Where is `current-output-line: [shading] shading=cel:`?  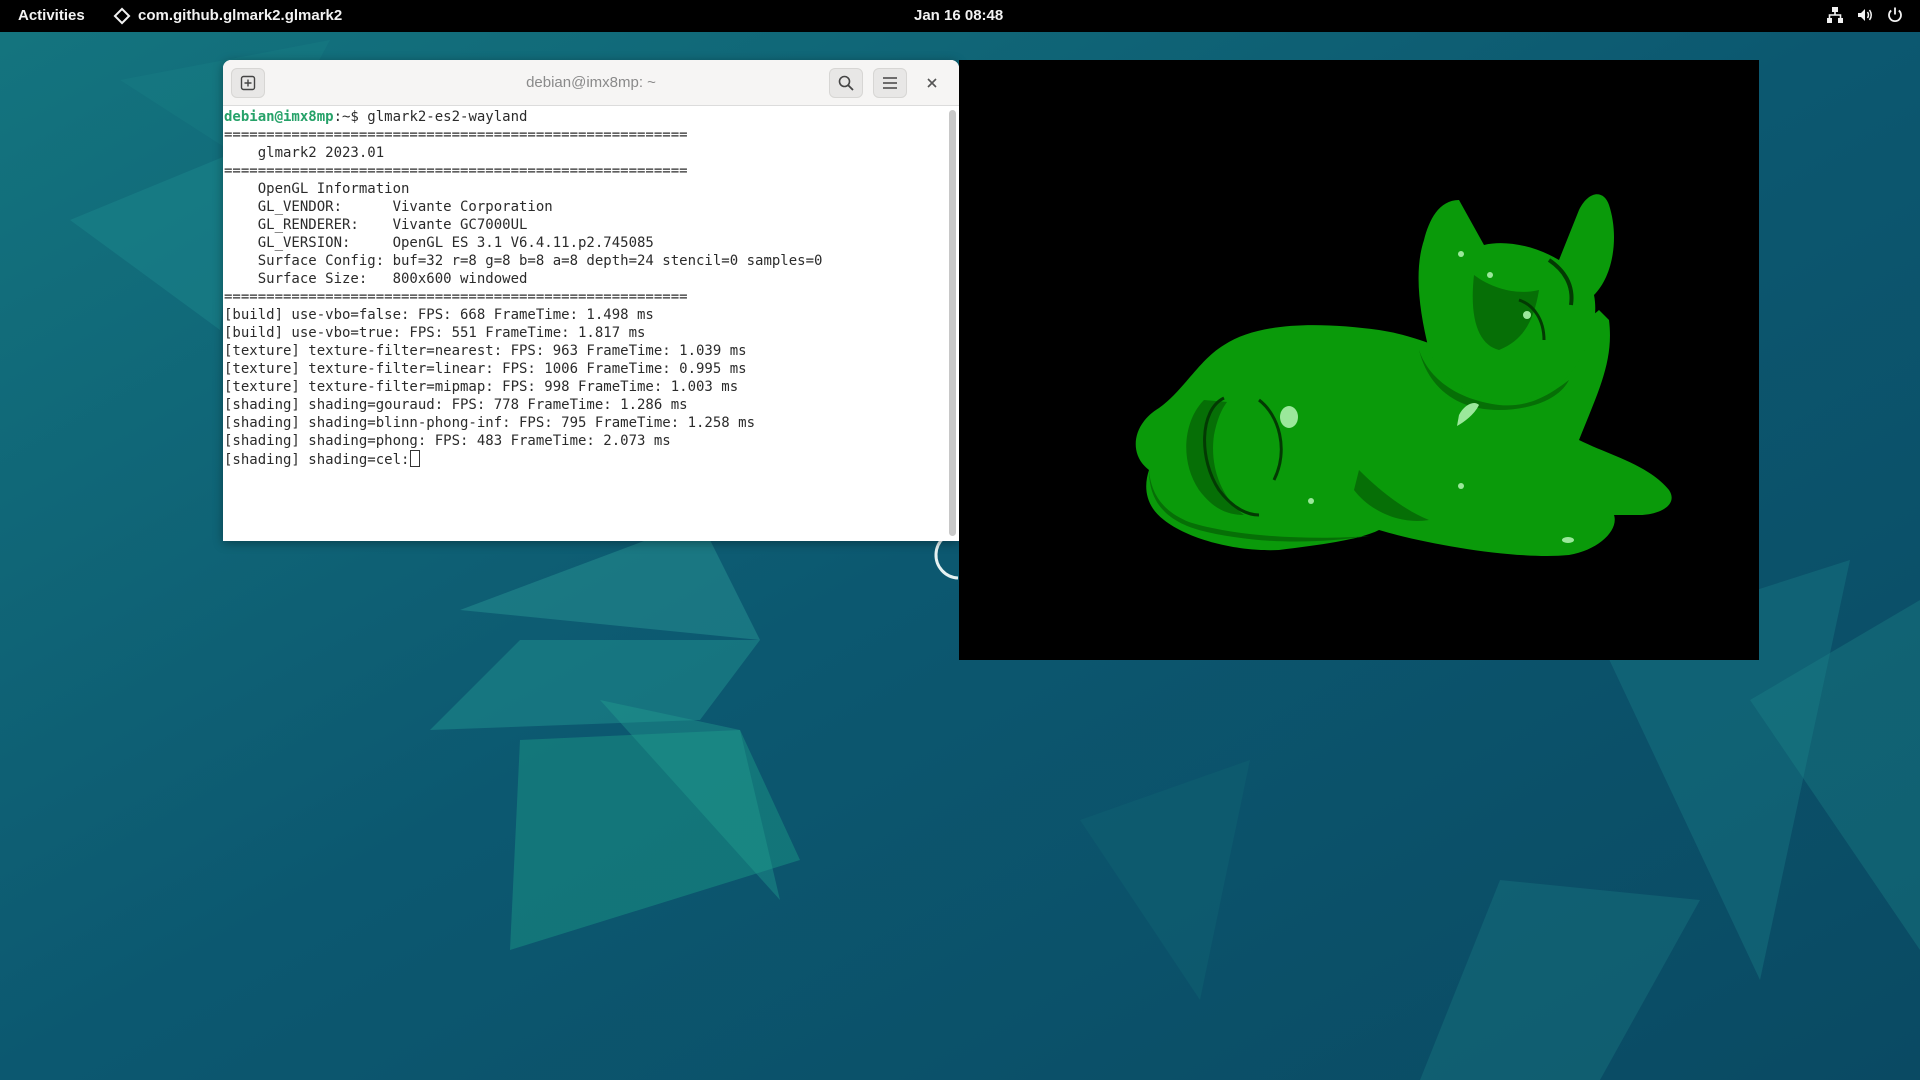 current-output-line: [shading] shading=cel: is located at coordinates (586, 459).